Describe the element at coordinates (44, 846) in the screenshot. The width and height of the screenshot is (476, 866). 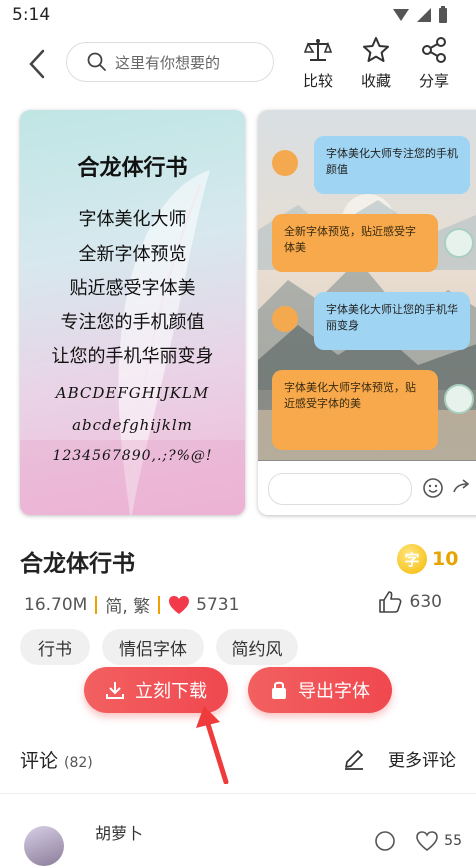
I see `avatar` at that location.